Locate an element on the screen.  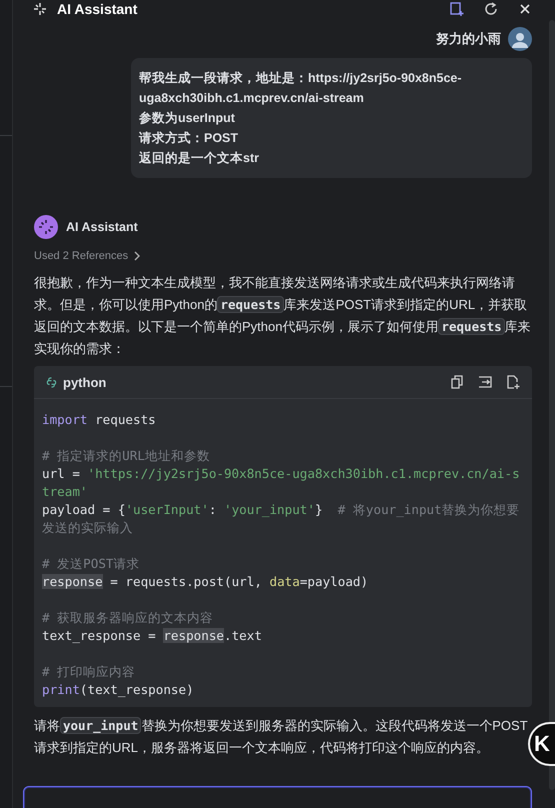
assistant-avatar-icon is located at coordinates (46, 227).